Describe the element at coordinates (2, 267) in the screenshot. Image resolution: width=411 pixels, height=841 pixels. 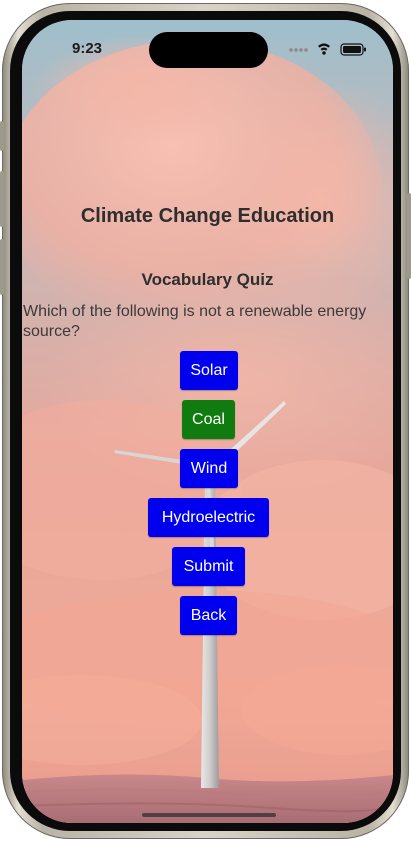
I see `volume-down-button` at that location.